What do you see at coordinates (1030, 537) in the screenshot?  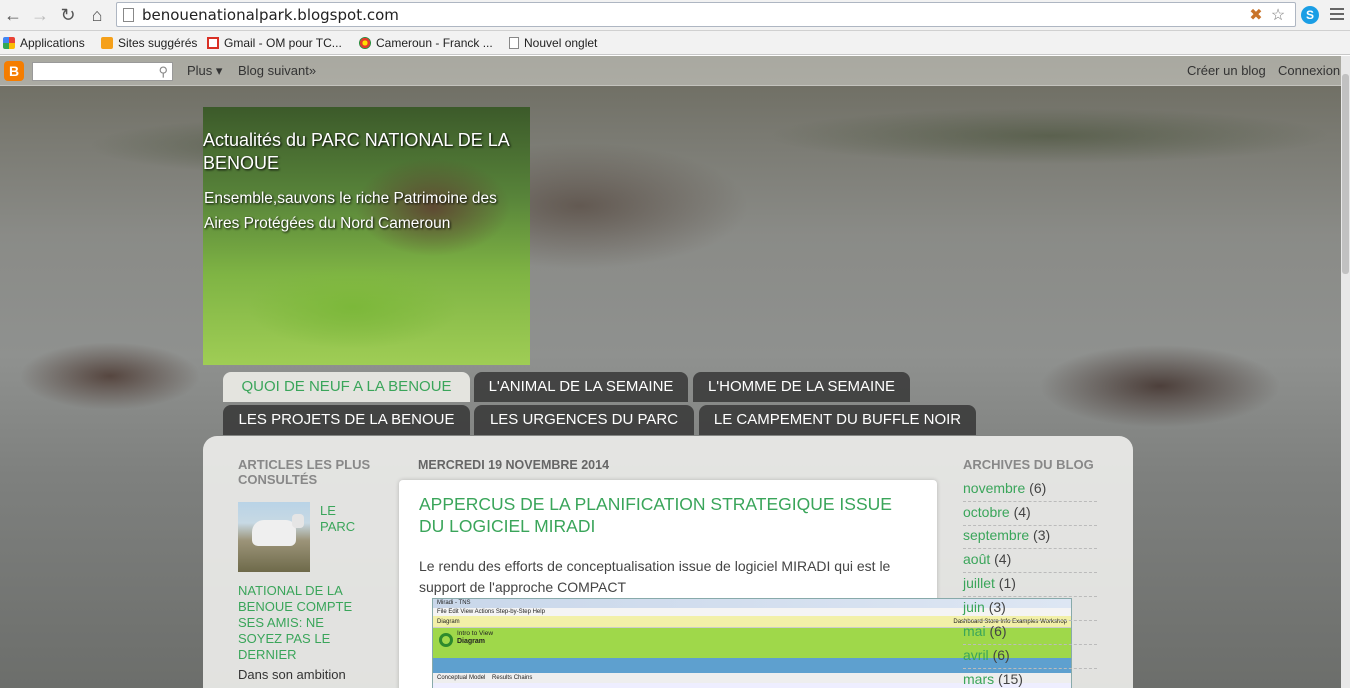 I see `archive-item: septembre (3)` at bounding box center [1030, 537].